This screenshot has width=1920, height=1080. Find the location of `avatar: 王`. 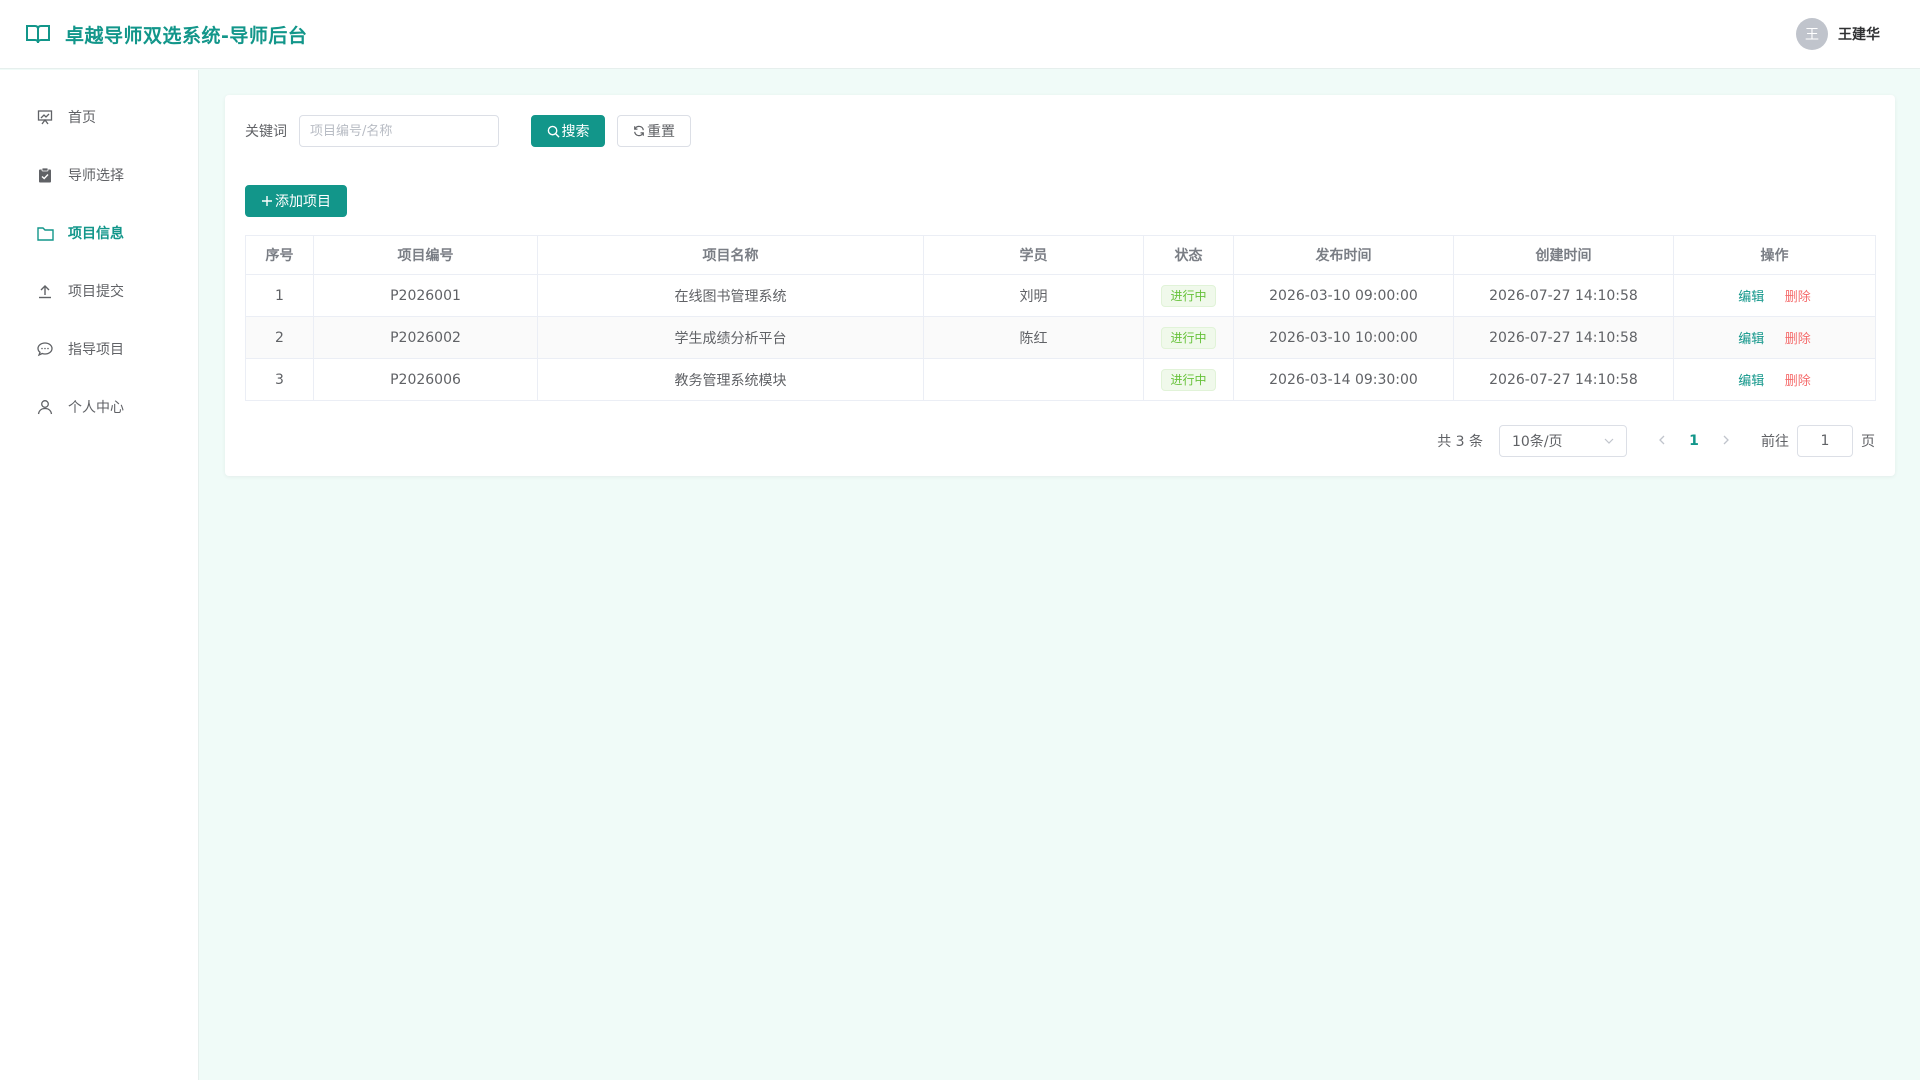

avatar: 王 is located at coordinates (1812, 34).